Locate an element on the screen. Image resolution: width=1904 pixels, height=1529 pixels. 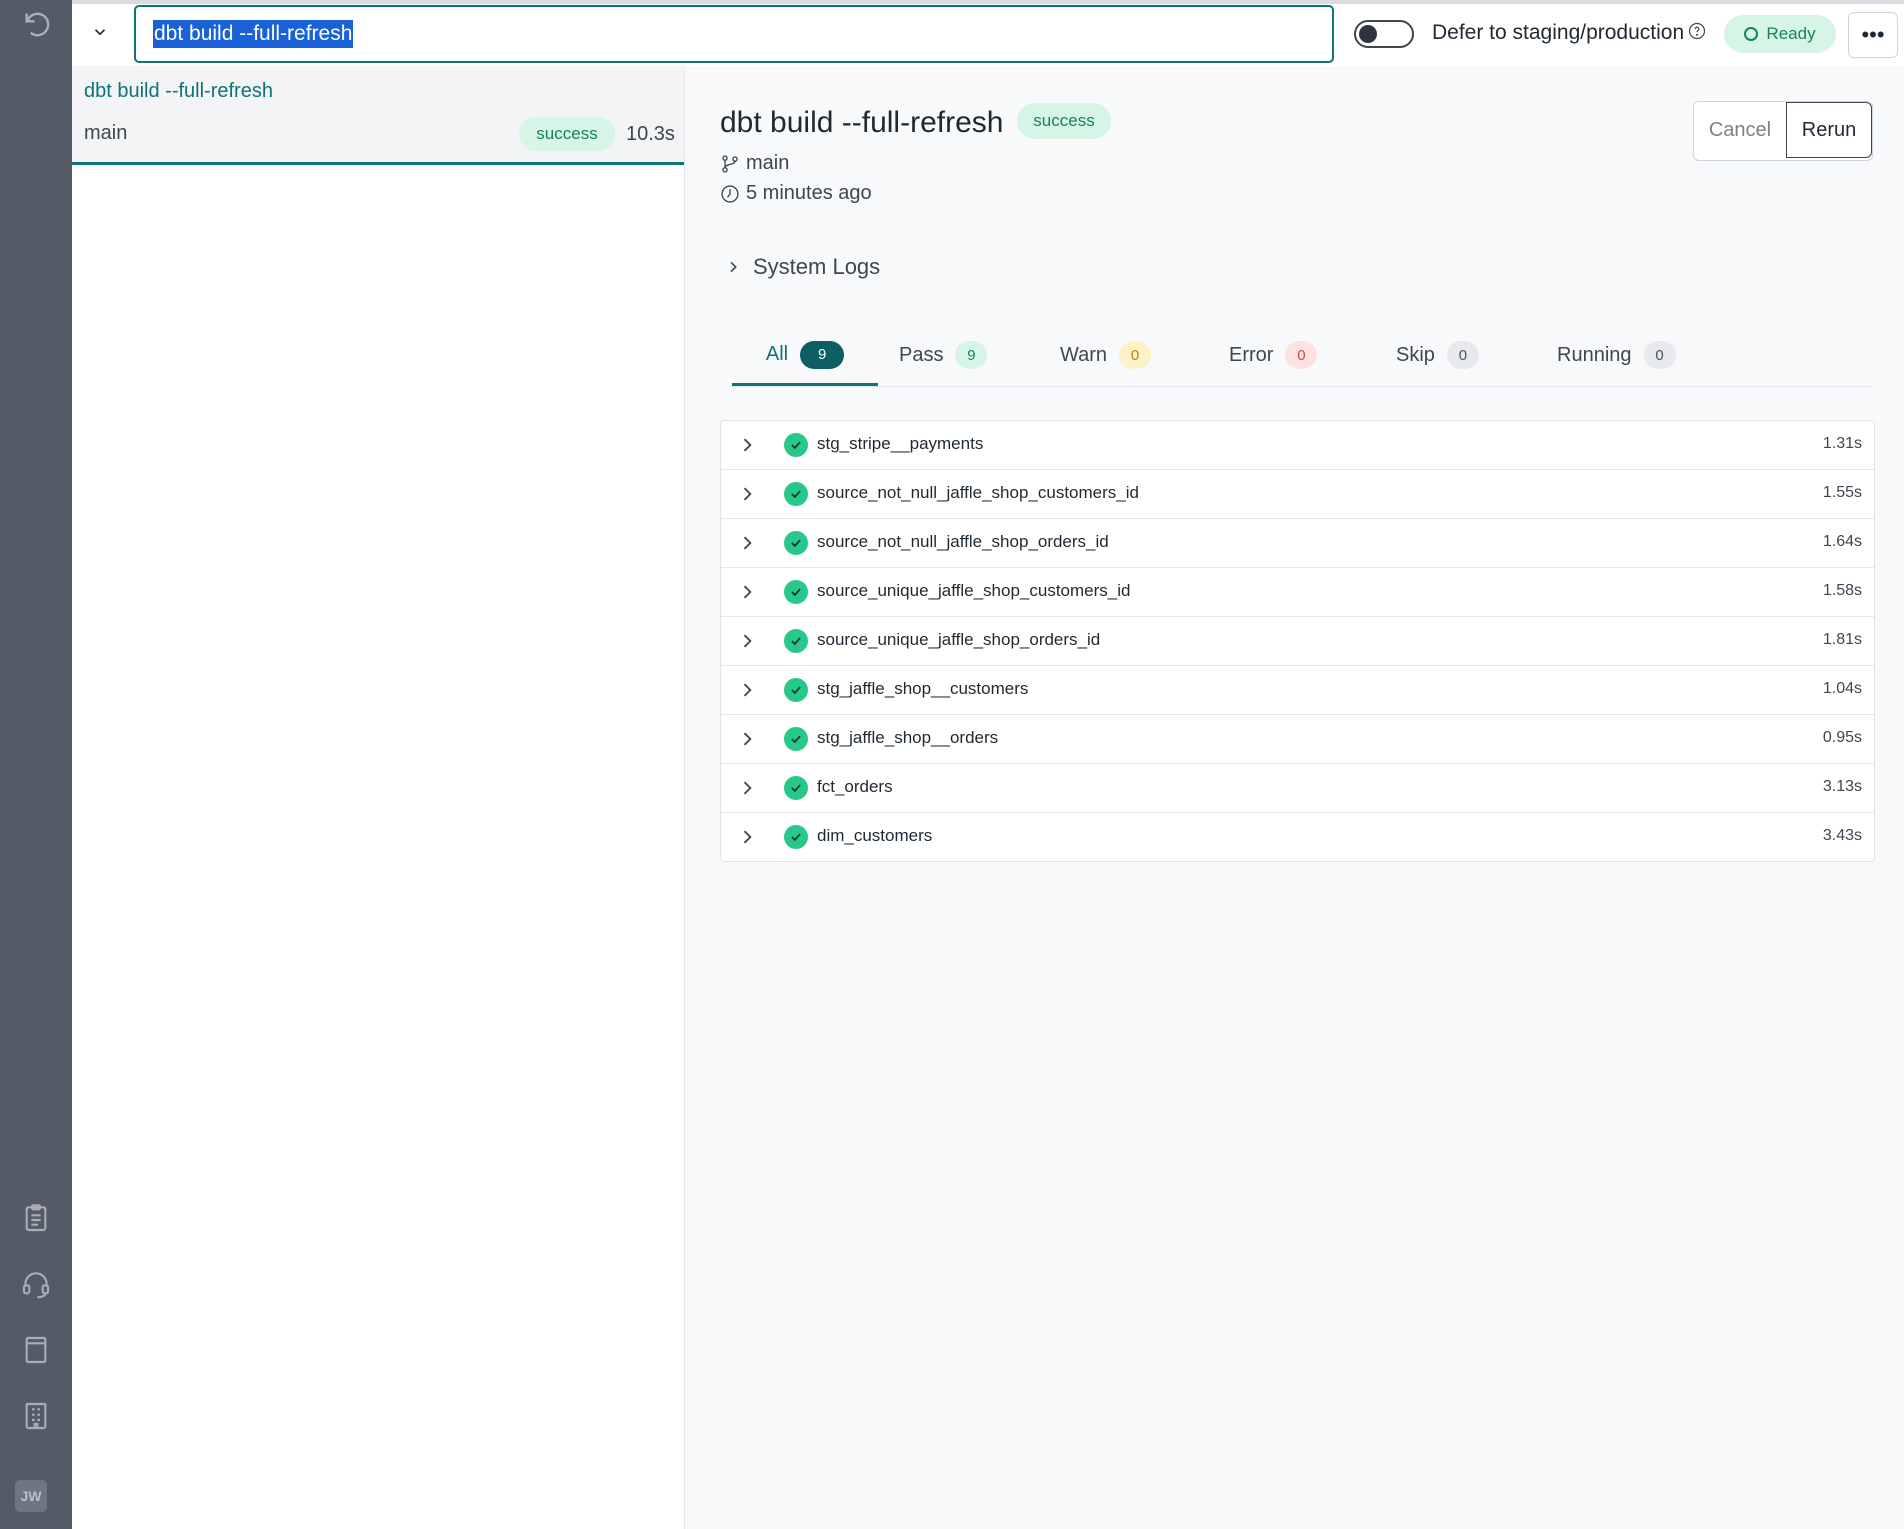
tab-label: Skip is located at coordinates (1415, 354).